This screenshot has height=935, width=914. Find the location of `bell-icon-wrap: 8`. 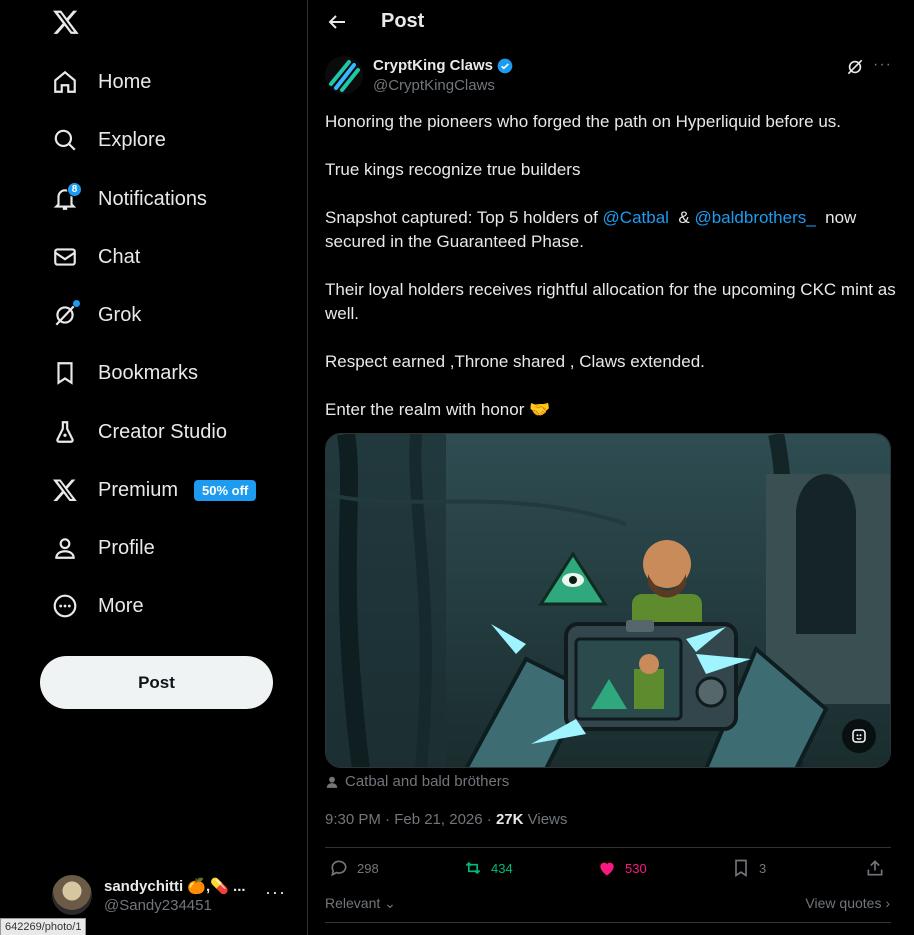

bell-icon-wrap: 8 is located at coordinates (67, 197).